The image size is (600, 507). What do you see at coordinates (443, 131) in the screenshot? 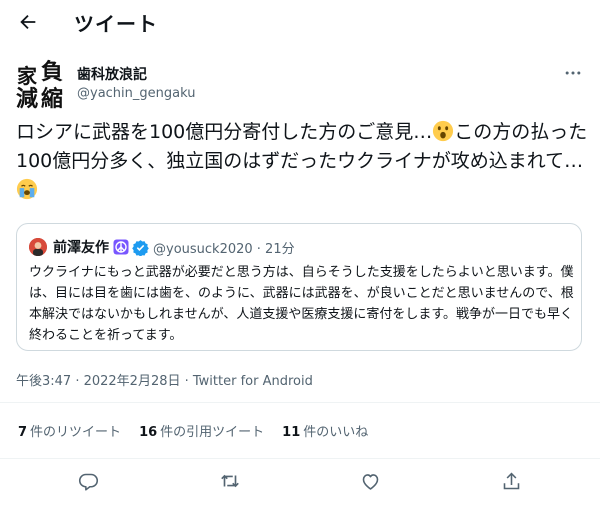
I see `astonished-face-emoji` at bounding box center [443, 131].